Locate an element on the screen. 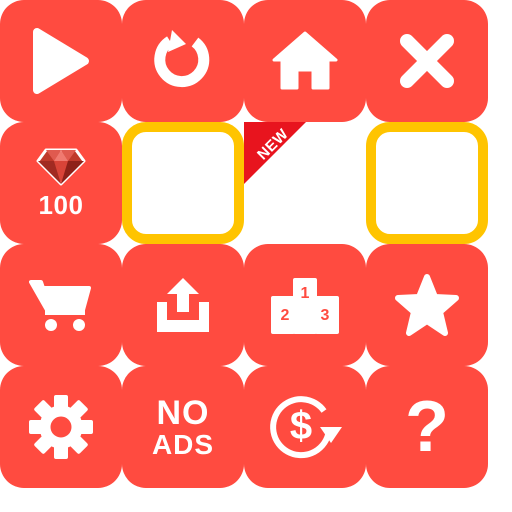 The image size is (512, 512). close-icon is located at coordinates (427, 61).